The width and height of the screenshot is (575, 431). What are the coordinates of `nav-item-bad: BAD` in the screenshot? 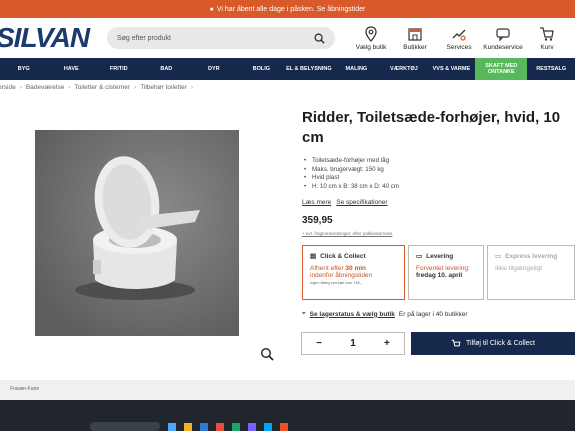 It's located at (167, 69).